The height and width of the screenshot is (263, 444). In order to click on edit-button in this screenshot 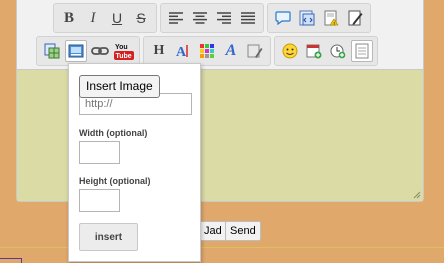, I will do `click(355, 18)`.